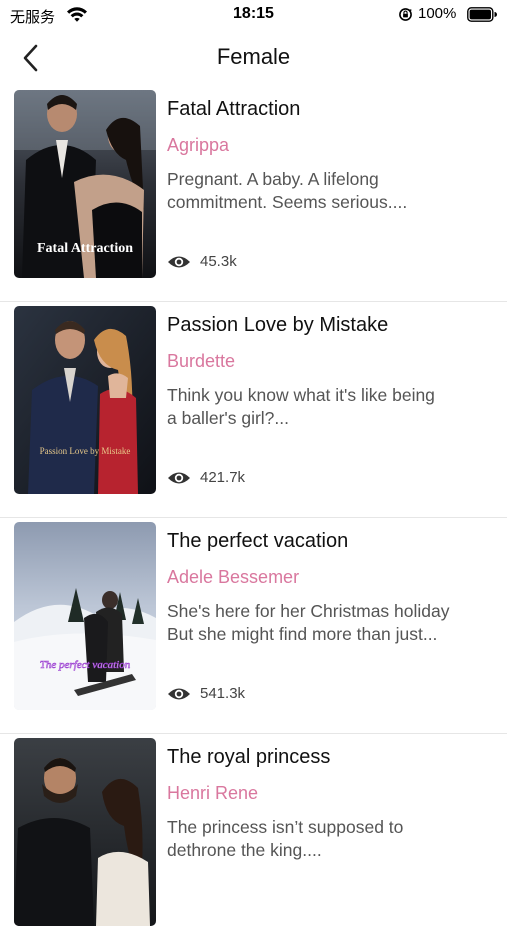 The height and width of the screenshot is (950, 507). What do you see at coordinates (437, 13) in the screenshot?
I see `battery-percentage: 100%` at bounding box center [437, 13].